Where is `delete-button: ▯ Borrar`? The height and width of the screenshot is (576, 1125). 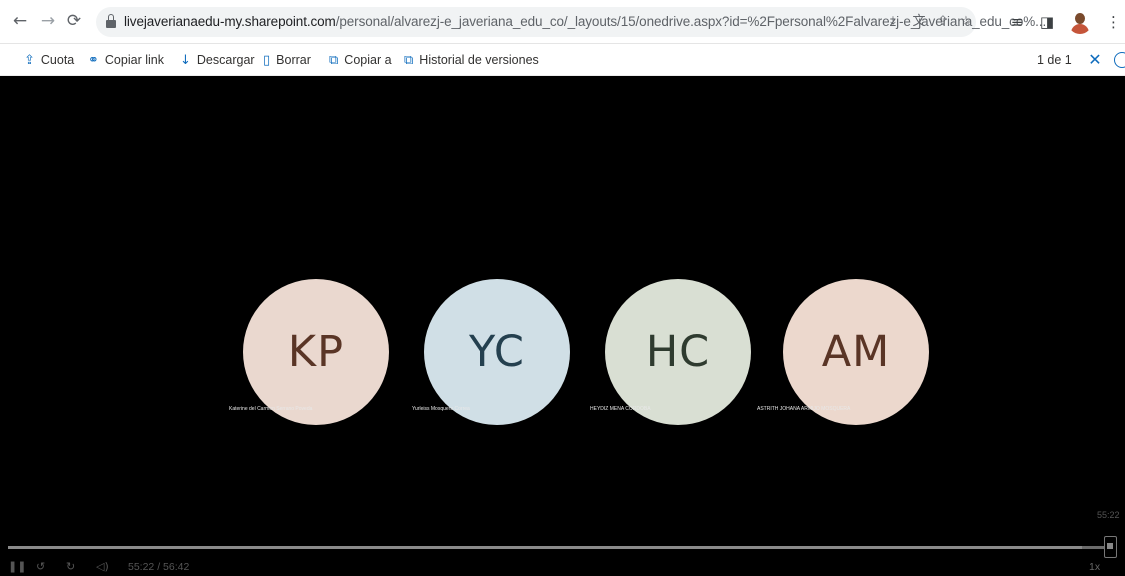
delete-button: ▯ Borrar is located at coordinates (287, 60).